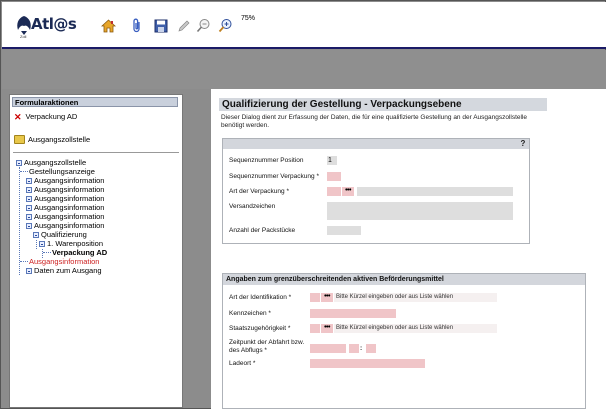 The width and height of the screenshot is (606, 409). I want to click on header-band, so click(304, 69).